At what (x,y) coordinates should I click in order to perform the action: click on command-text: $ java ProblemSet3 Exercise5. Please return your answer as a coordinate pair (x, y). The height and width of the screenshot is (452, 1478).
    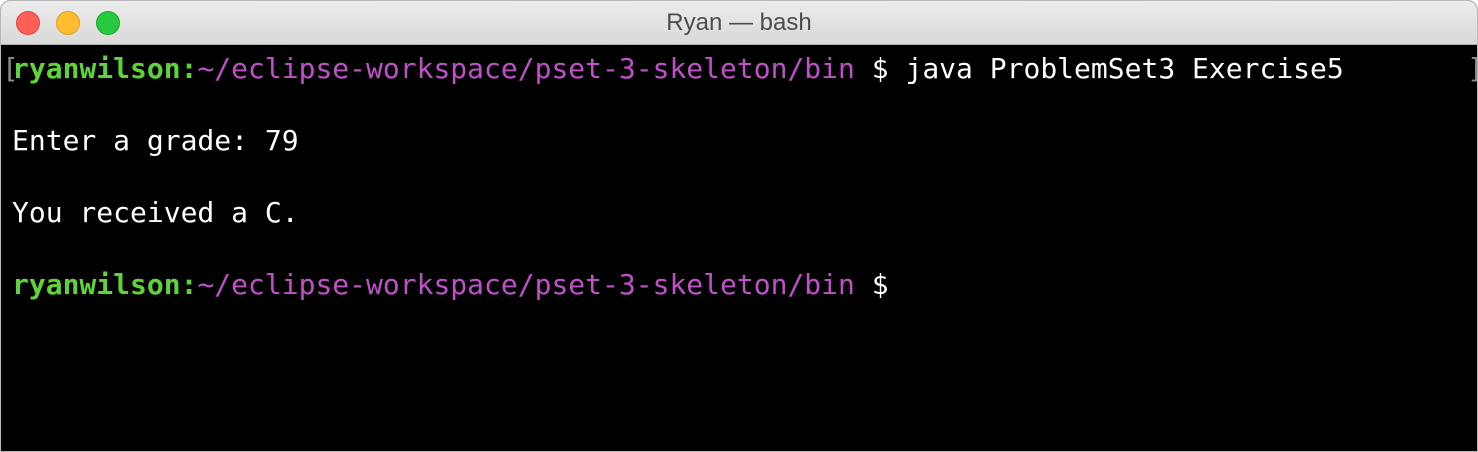
    Looking at the image, I should click on (1099, 68).